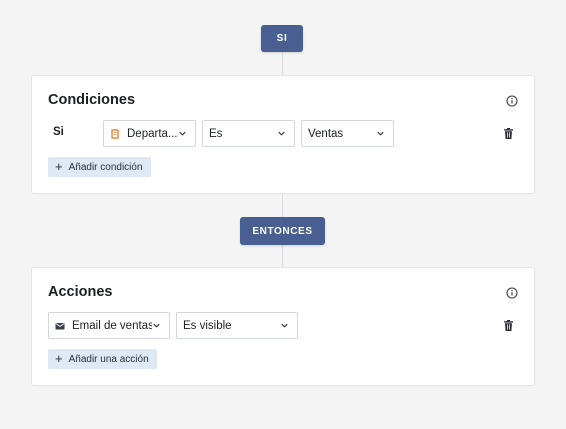  What do you see at coordinates (58, 132) in the screenshot?
I see `condition-prefix-label: Si` at bounding box center [58, 132].